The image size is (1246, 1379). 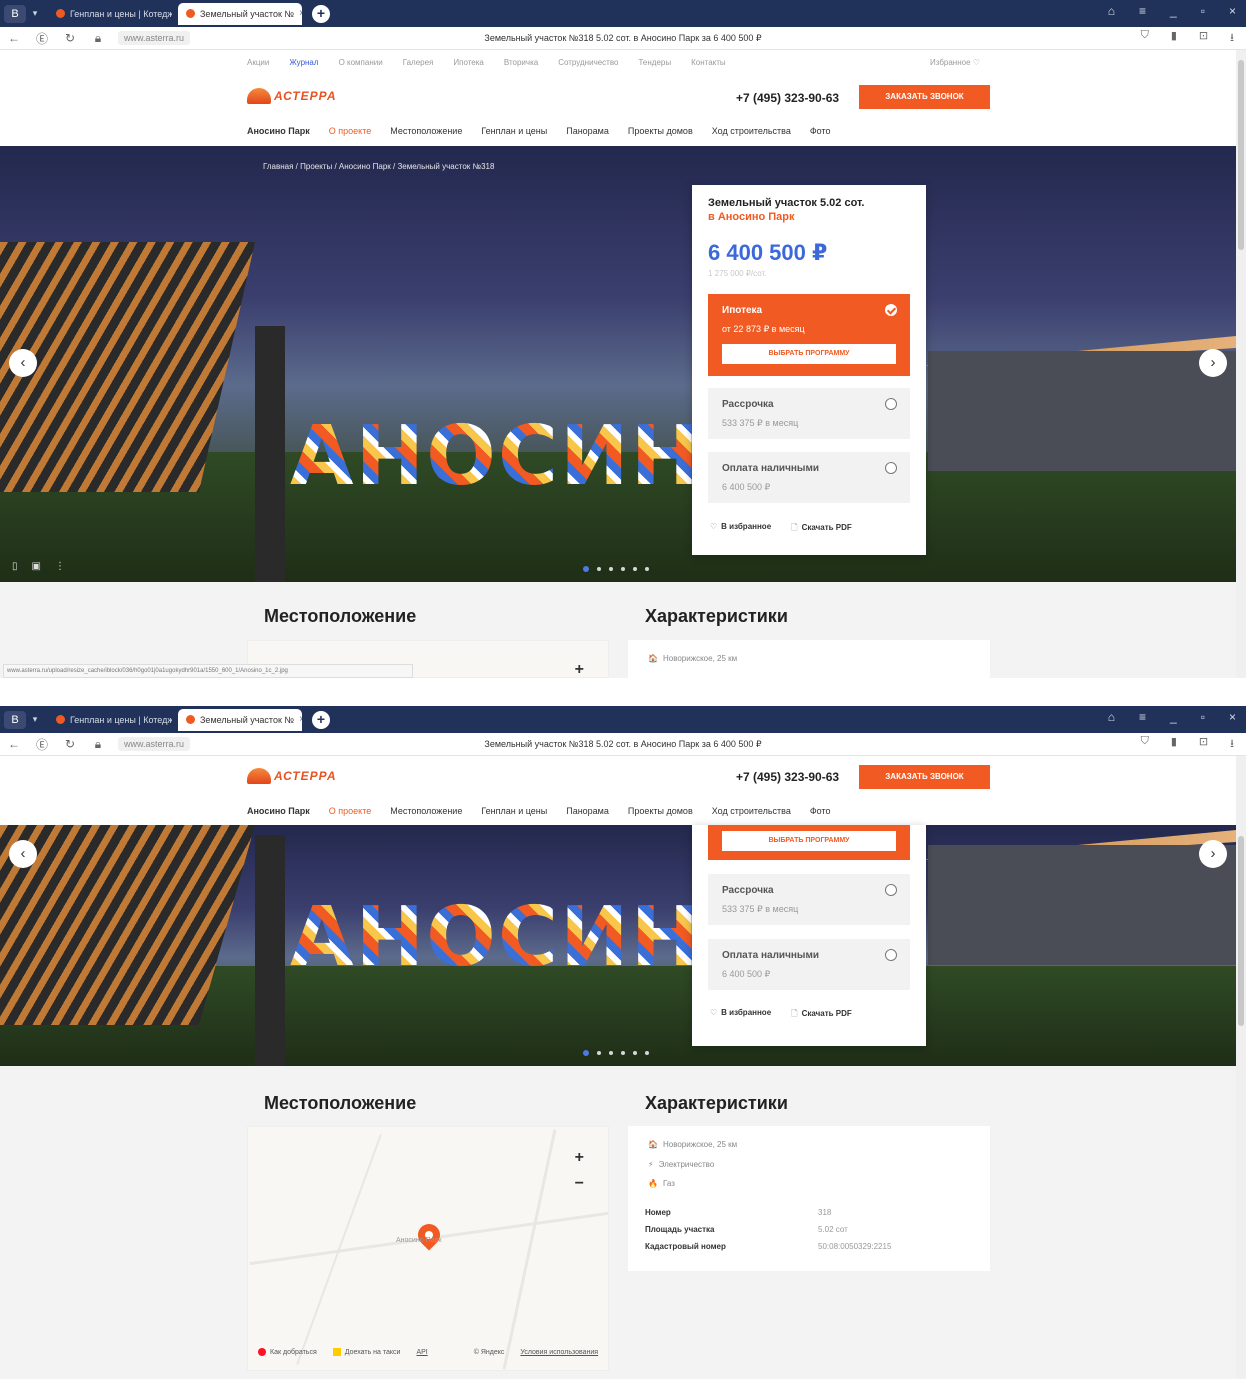 I want to click on taxi-button: Доехать на такси, so click(x=367, y=1352).